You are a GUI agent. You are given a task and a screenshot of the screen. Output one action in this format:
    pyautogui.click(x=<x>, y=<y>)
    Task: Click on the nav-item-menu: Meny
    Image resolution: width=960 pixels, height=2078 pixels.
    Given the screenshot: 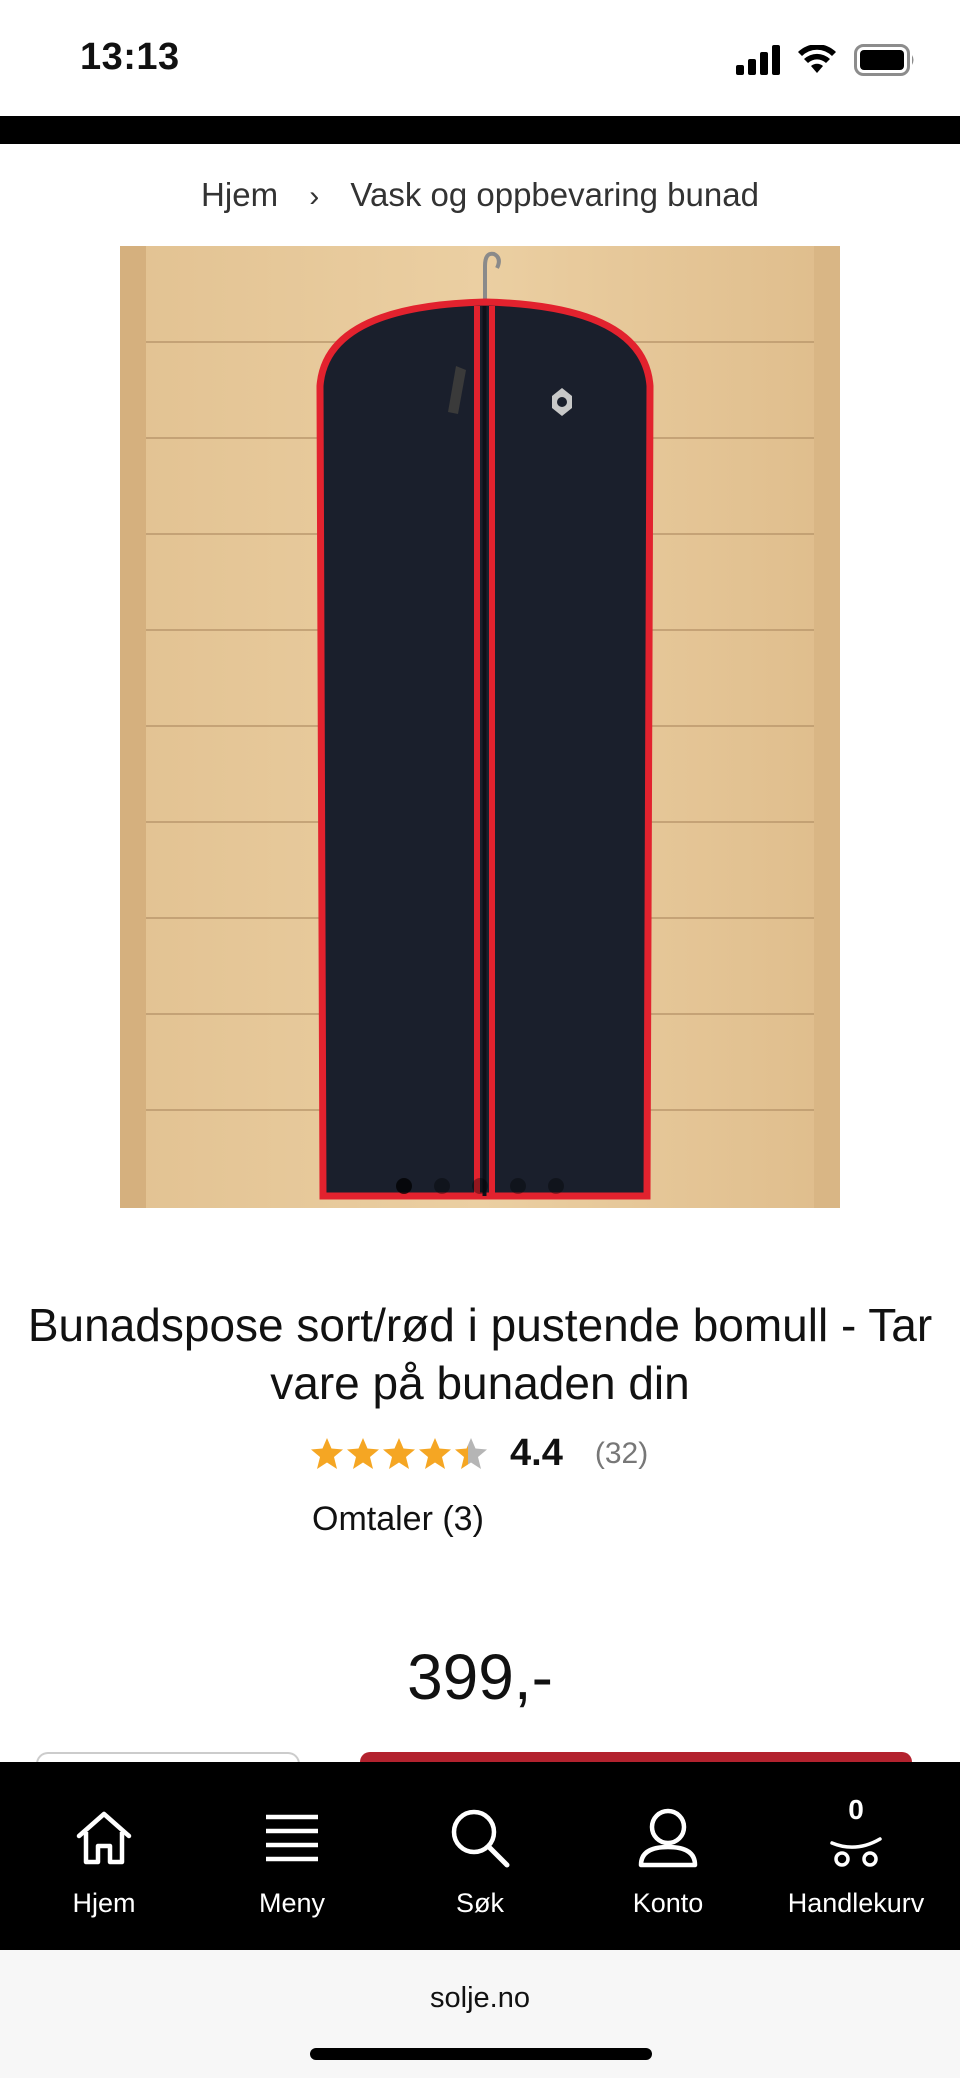 What is the action you would take?
    pyautogui.click(x=292, y=1856)
    